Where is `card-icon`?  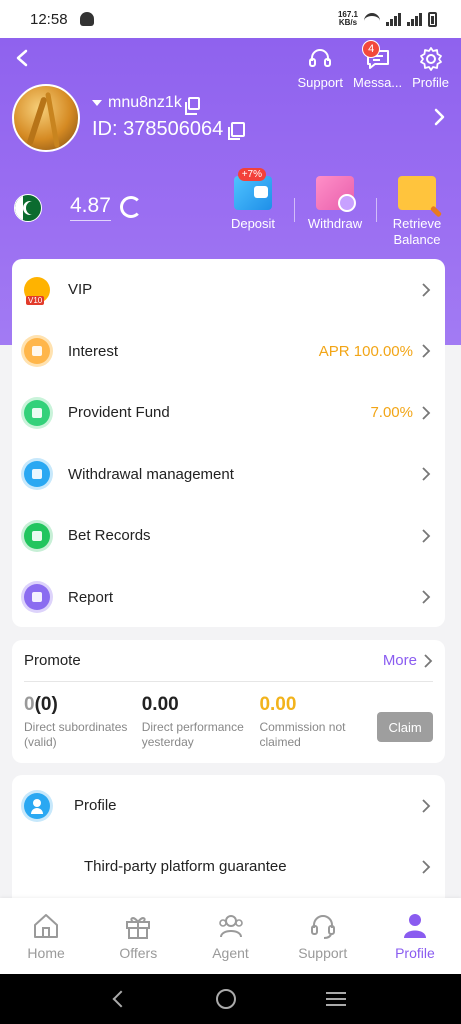
card-icon is located at coordinates (336, 194).